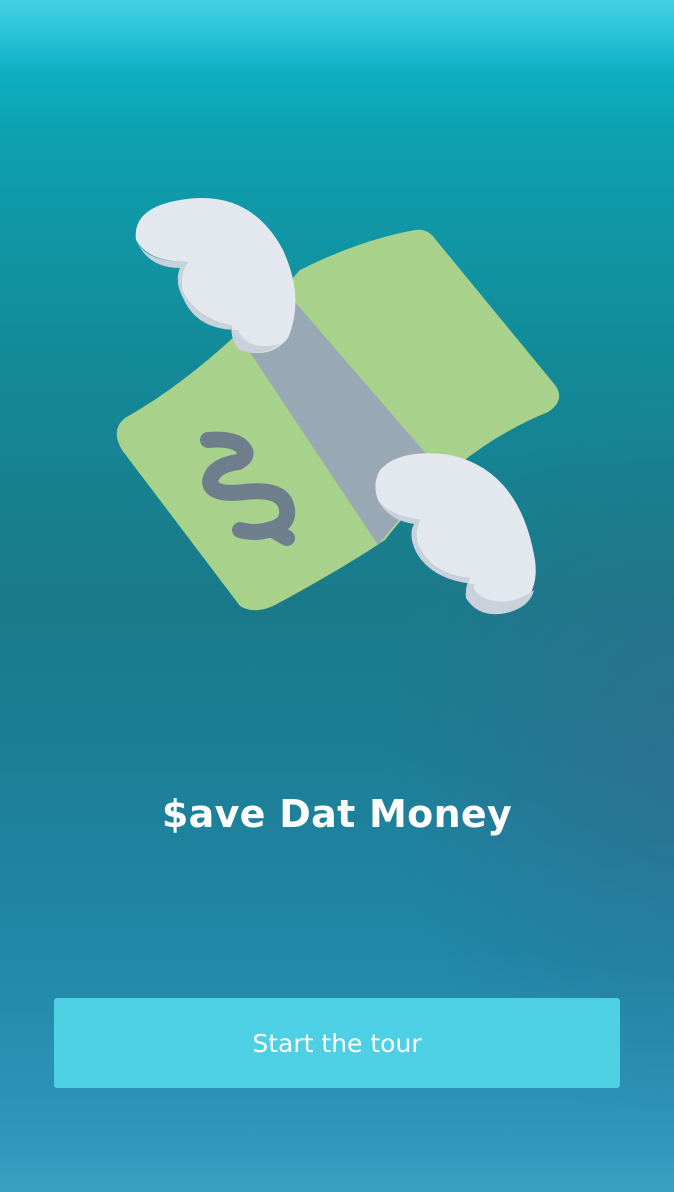  What do you see at coordinates (337, 1043) in the screenshot?
I see `start-tour-button: Start the tour` at bounding box center [337, 1043].